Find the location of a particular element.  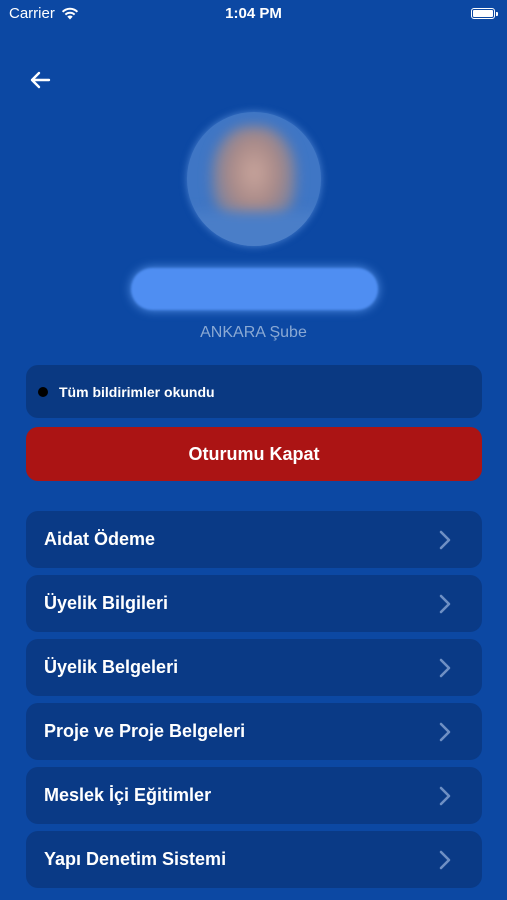

menu-item-label: Üyelik Bilgileri is located at coordinates (106, 603).